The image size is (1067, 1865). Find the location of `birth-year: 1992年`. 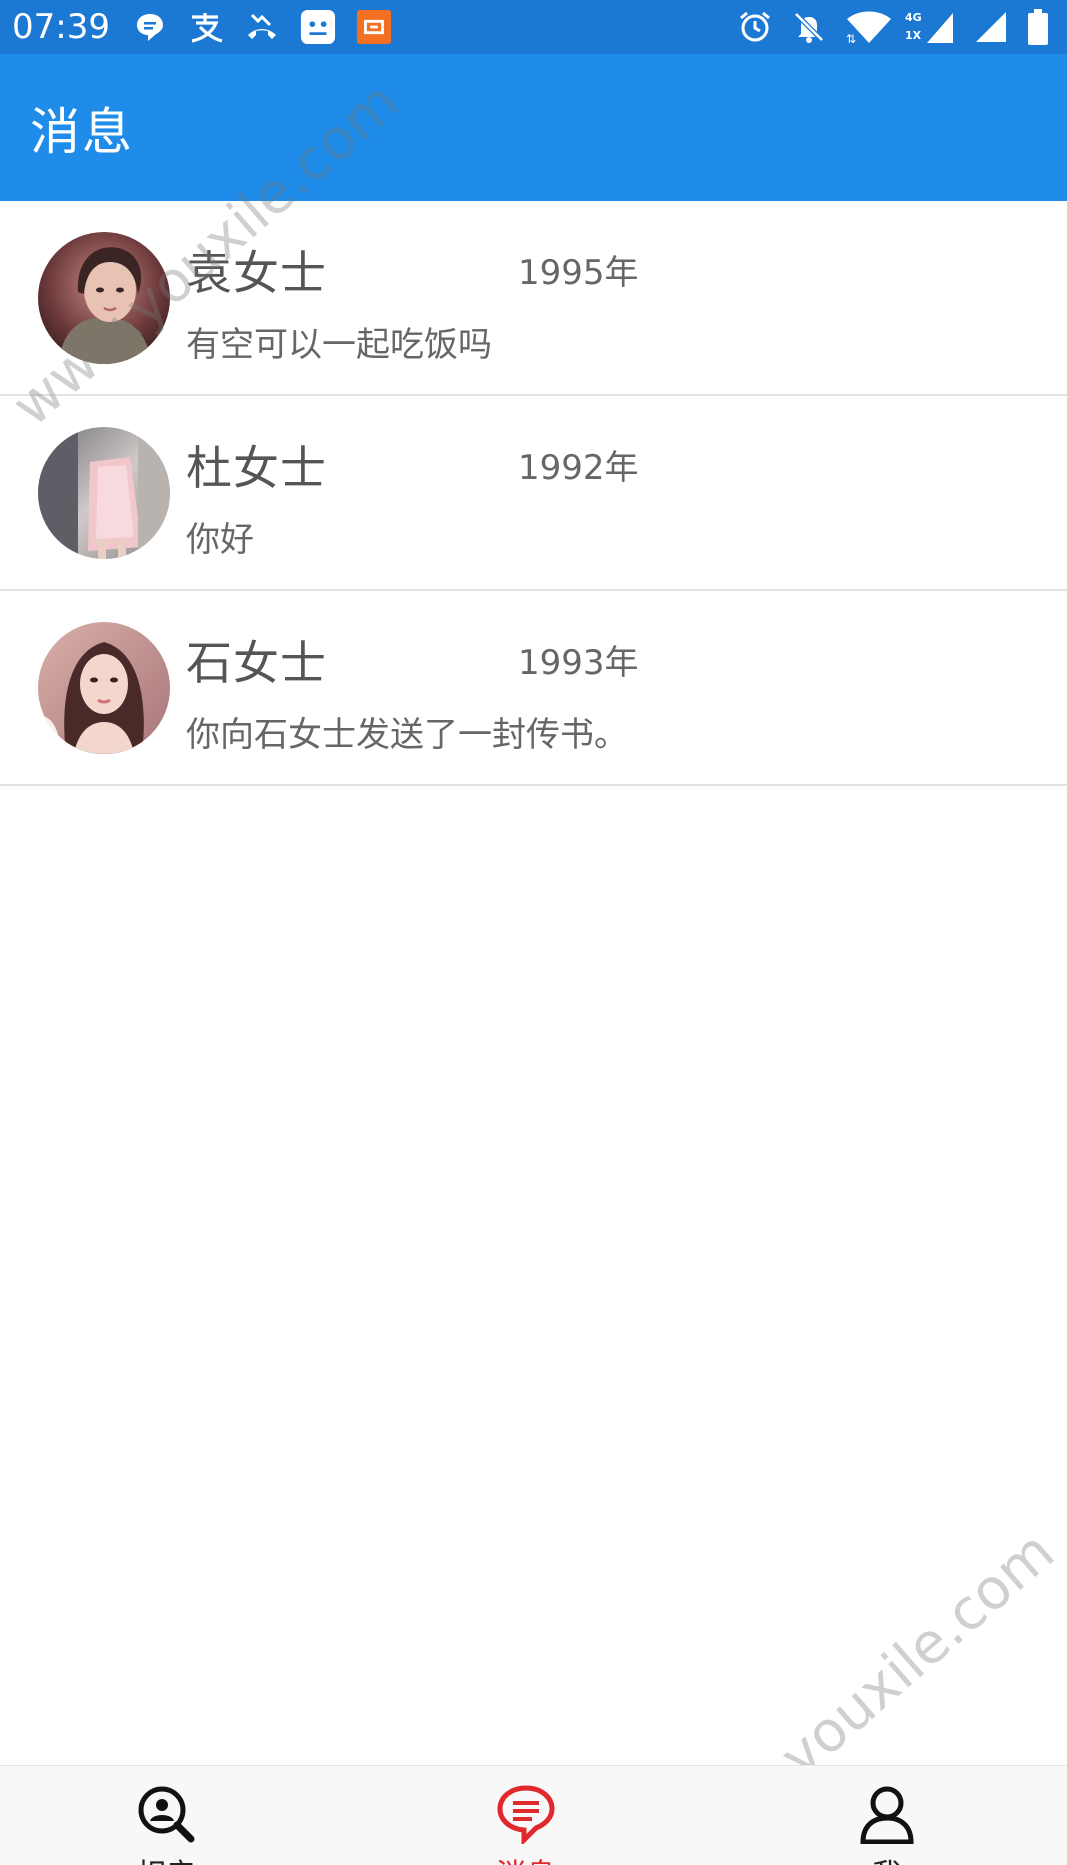

birth-year: 1992年 is located at coordinates (578, 468).